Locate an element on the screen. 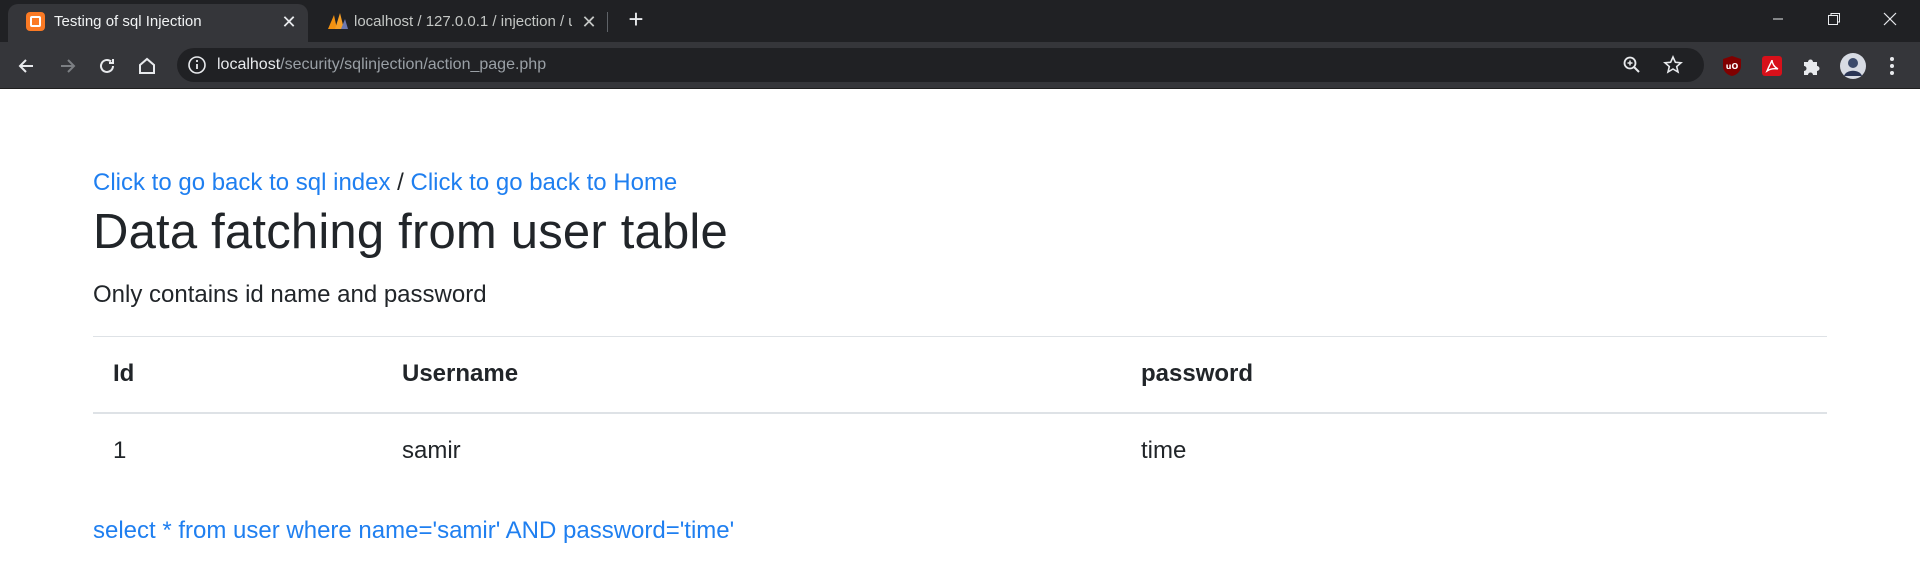 The width and height of the screenshot is (1920, 586). table-header-row: Id Username password is located at coordinates (960, 375).